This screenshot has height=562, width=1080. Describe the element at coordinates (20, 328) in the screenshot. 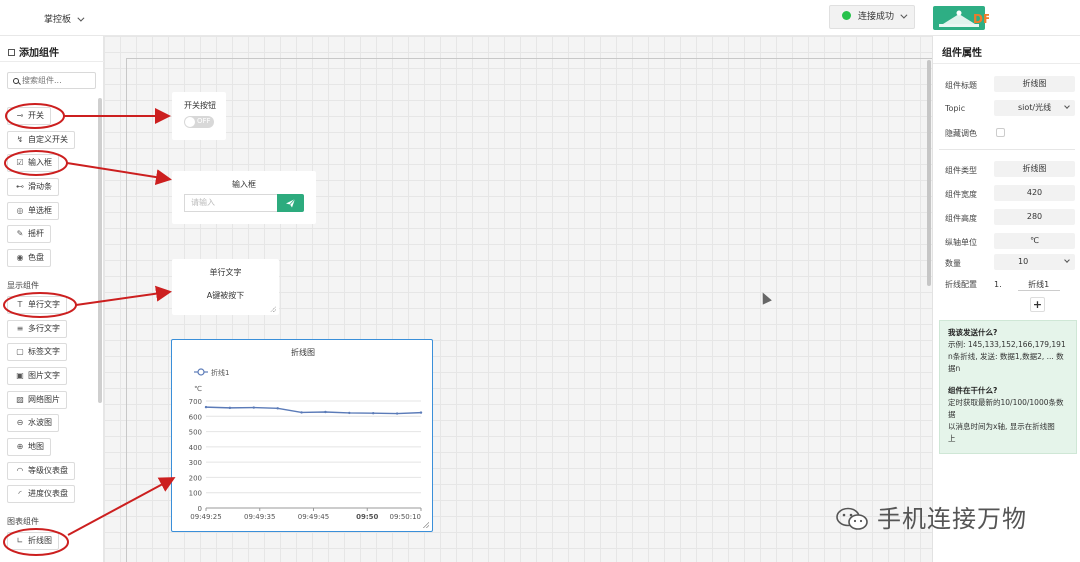

I see `multiline-text-icon: ≡` at that location.